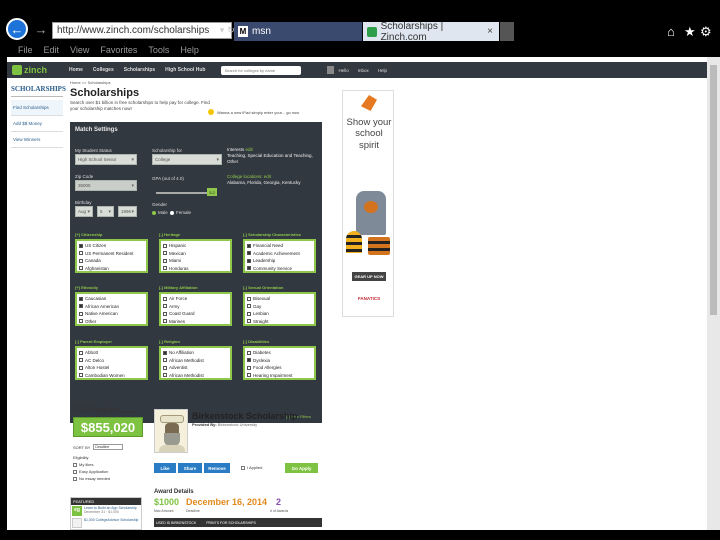  What do you see at coordinates (180, 212) in the screenshot?
I see `gender-female-radio: Female` at bounding box center [180, 212].